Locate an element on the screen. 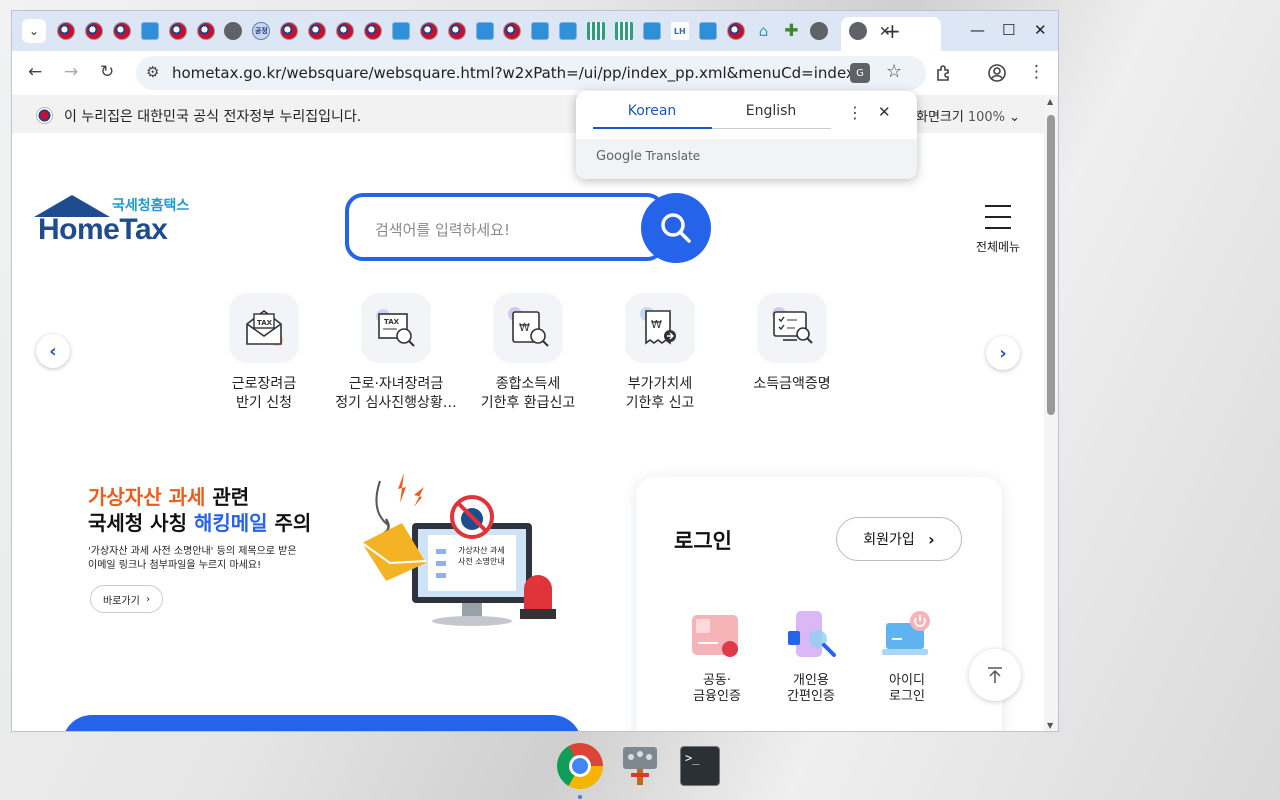 Image resolution: width=1280 pixels, height=800 pixels. simple-auth-login-option: 개인용 간편인증 is located at coordinates (811, 657).